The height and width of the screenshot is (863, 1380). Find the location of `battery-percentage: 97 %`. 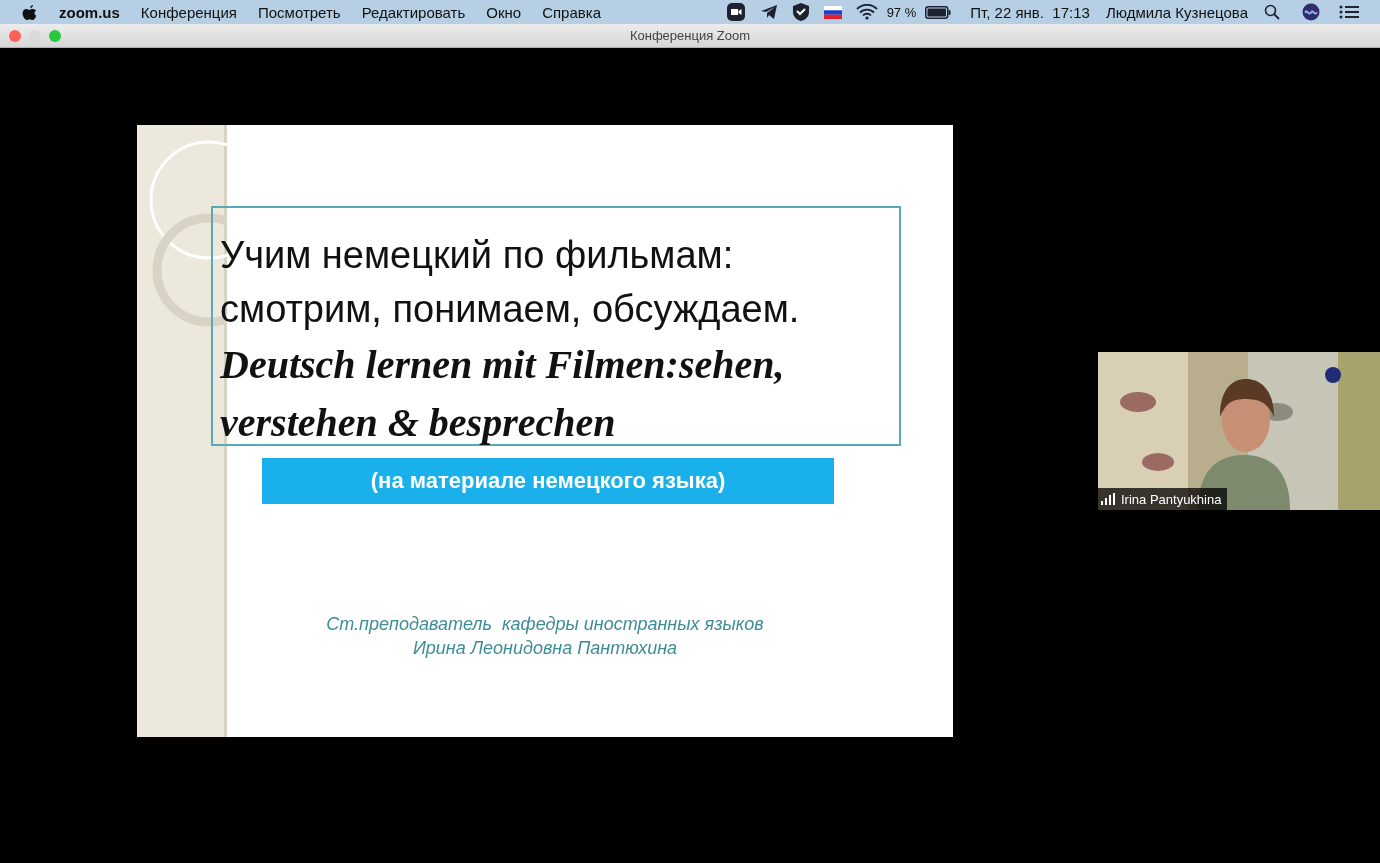

battery-percentage: 97 % is located at coordinates (901, 12).